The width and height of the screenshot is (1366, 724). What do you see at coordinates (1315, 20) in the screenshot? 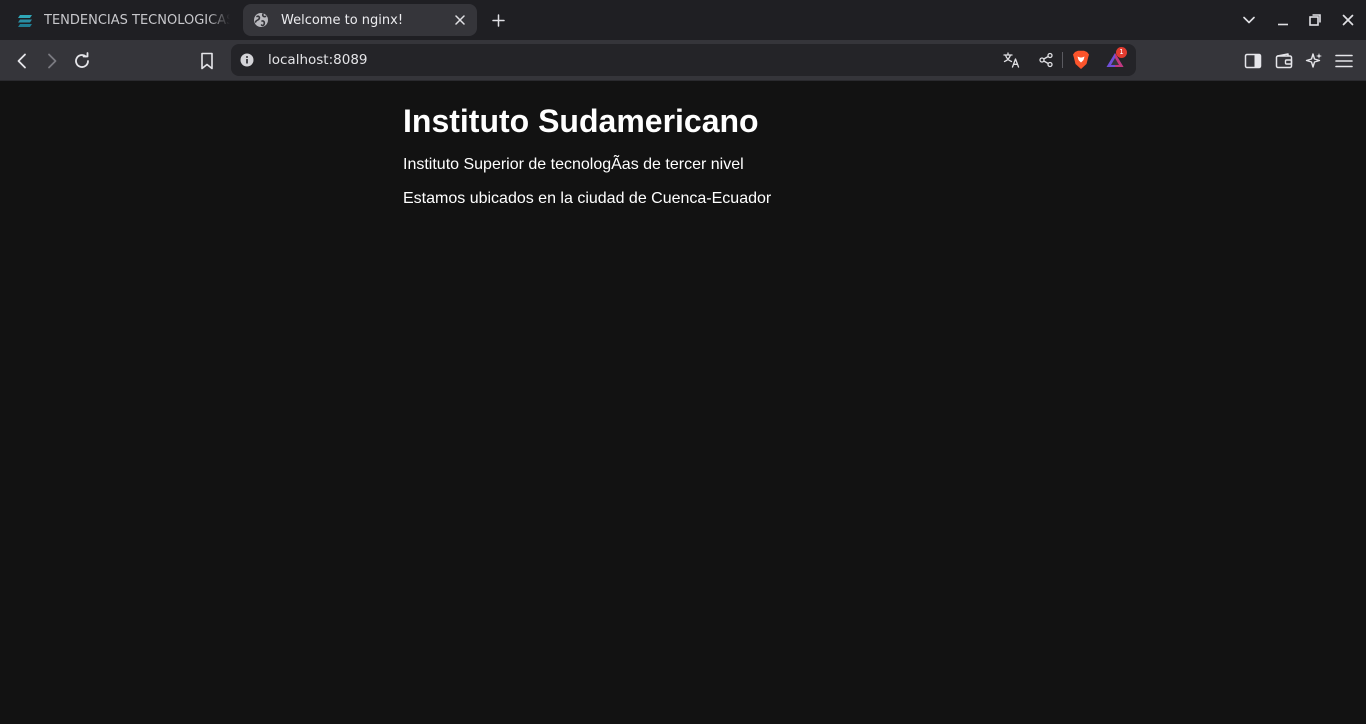
I see `restore-button` at bounding box center [1315, 20].